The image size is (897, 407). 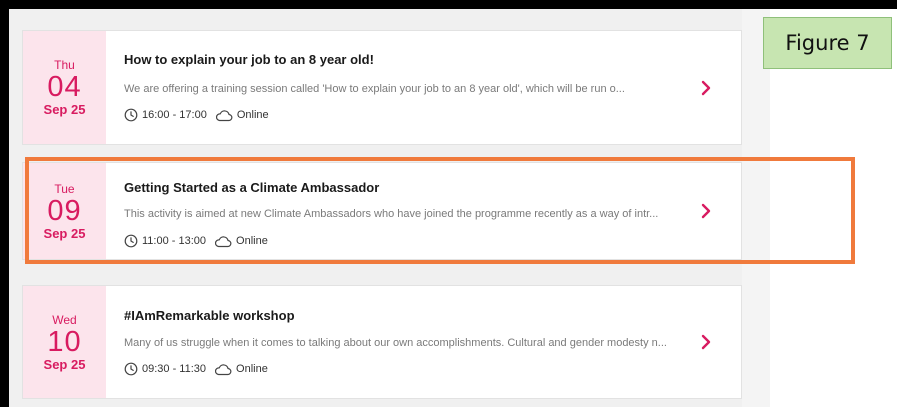 What do you see at coordinates (174, 241) in the screenshot?
I see `event-time: 11:00 - 13:00` at bounding box center [174, 241].